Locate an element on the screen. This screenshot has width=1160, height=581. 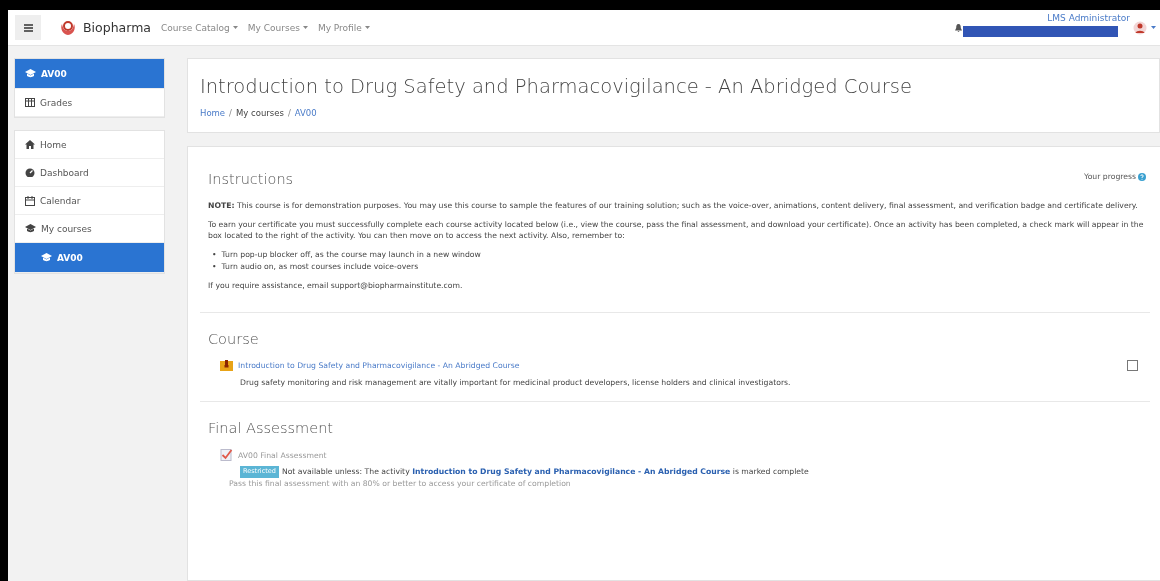
nav-menu: Course Catalog is located at coordinates (199, 27).